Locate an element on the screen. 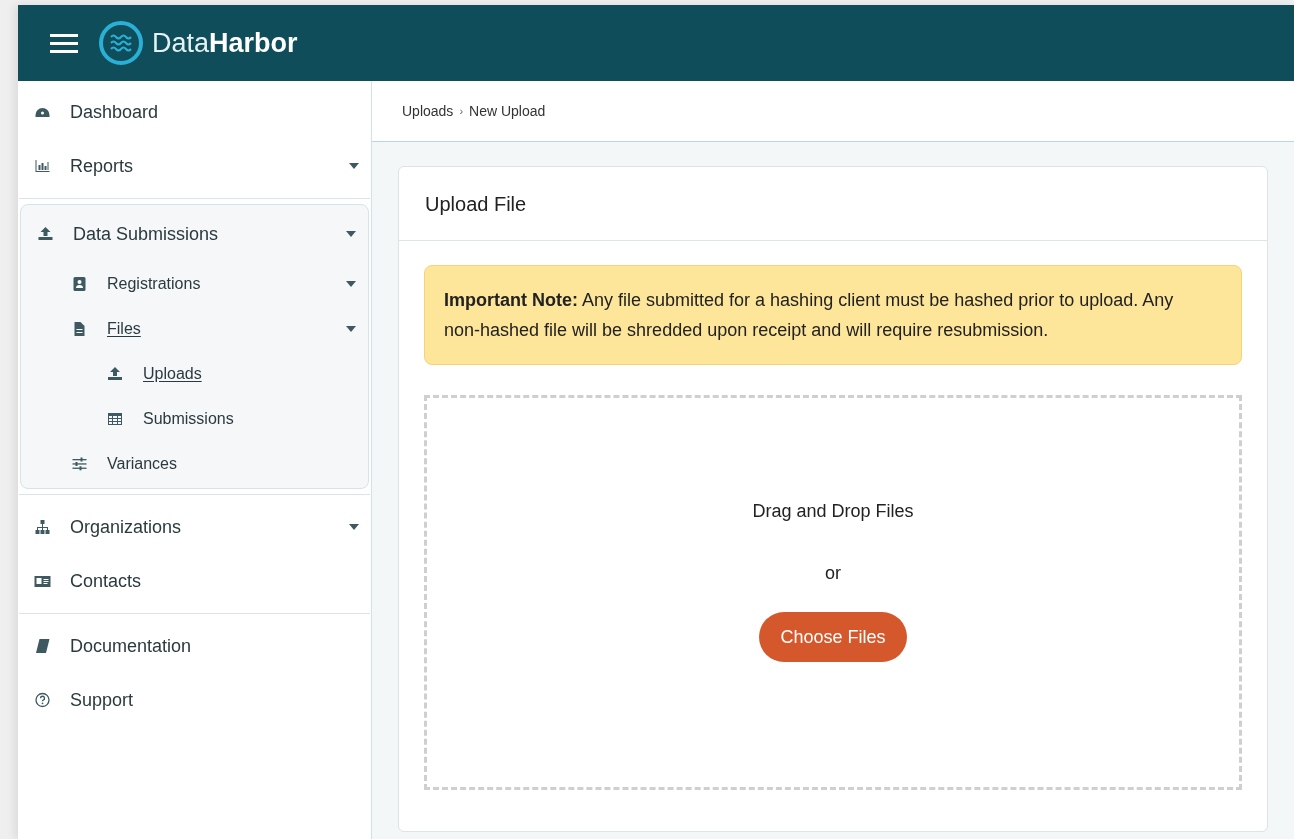  note-text: Important Note: Any file submitted for a hashing client must be hashed prior to upload. Any non-hashed file will be shredded upon receipt and will require resubmission. is located at coordinates (809, 315).